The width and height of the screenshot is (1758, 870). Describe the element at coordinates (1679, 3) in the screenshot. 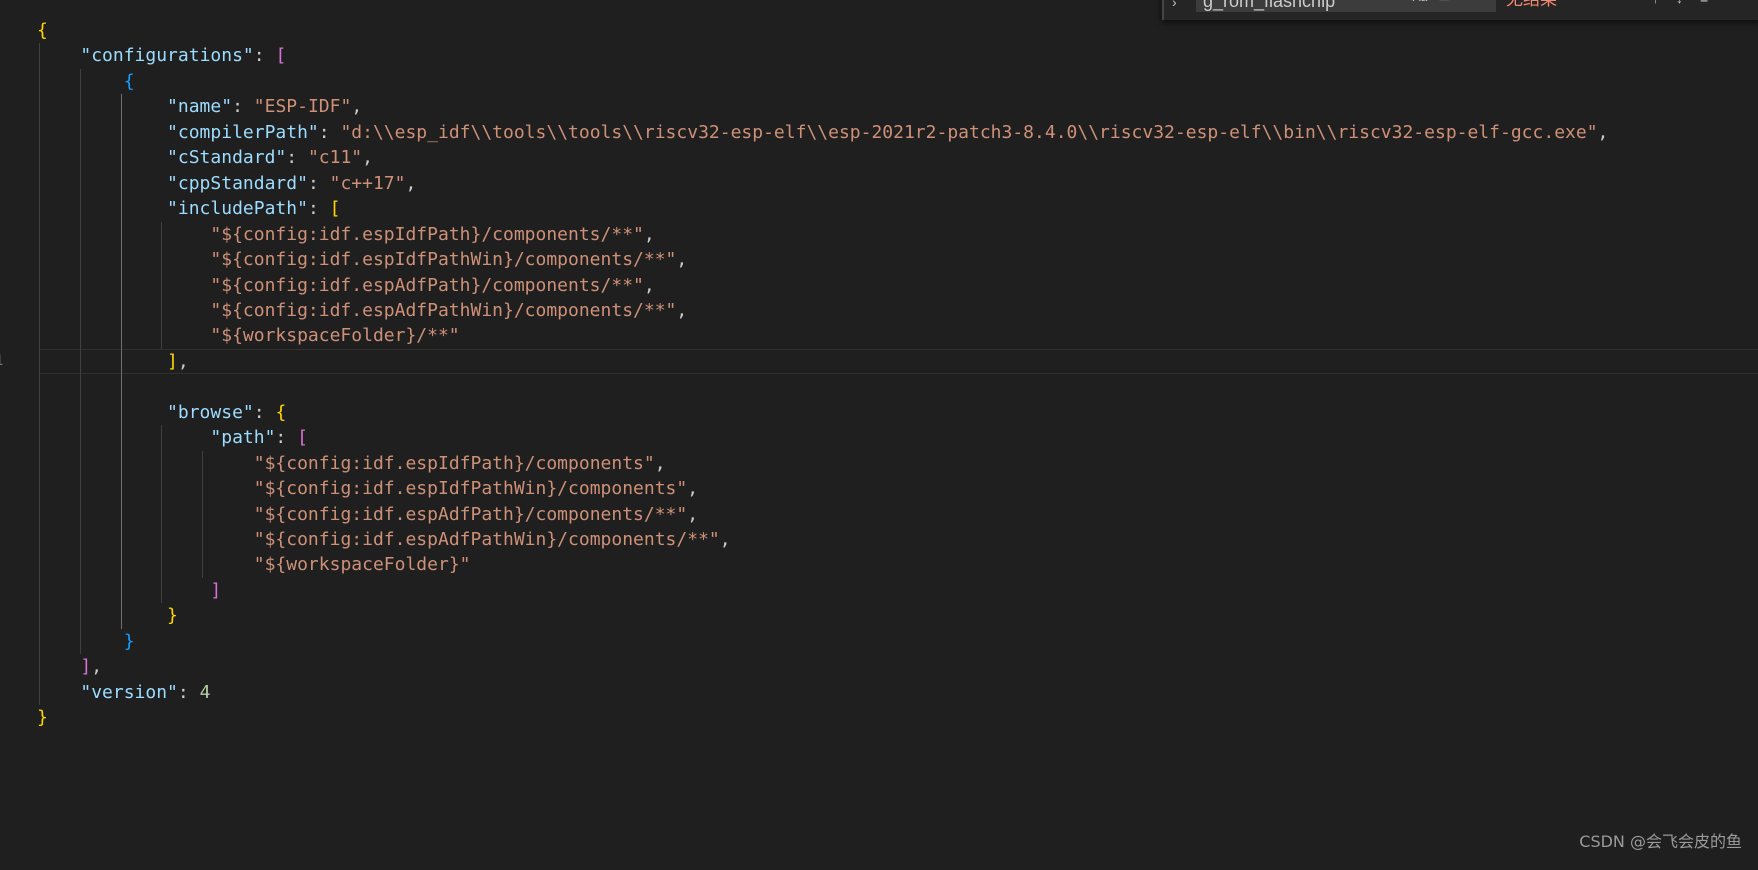

I see `next-match-icon: ↓` at that location.